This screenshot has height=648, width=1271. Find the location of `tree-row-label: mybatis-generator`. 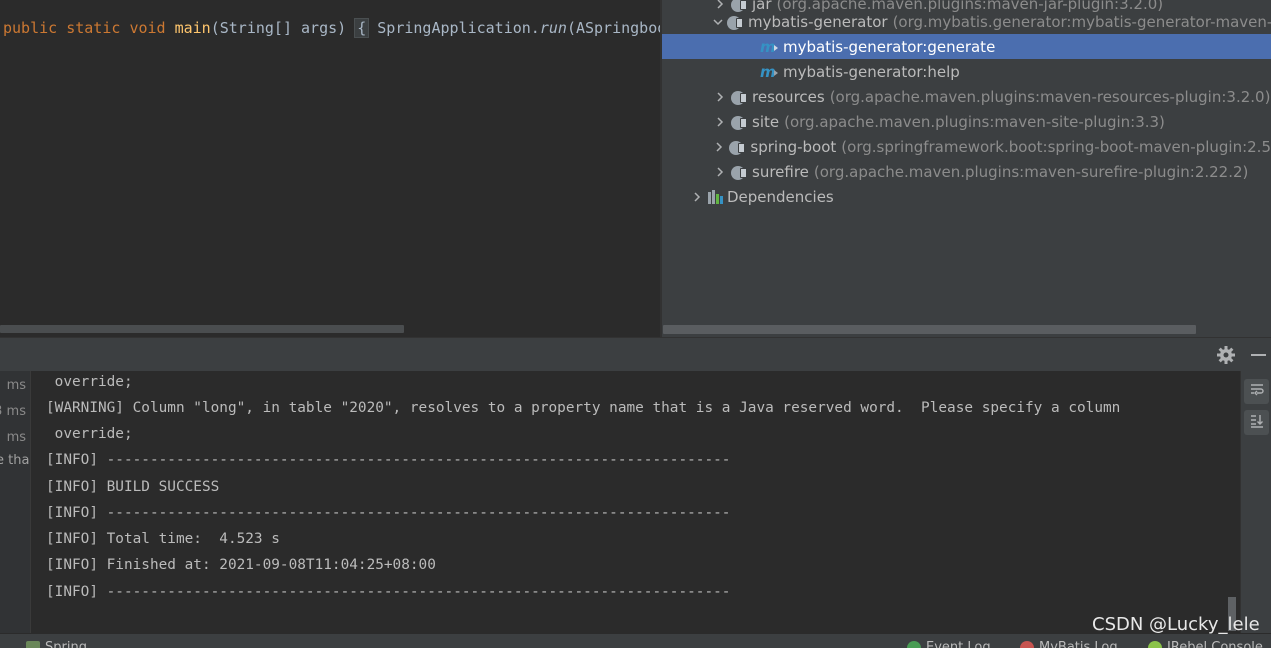

tree-row-label: mybatis-generator is located at coordinates (818, 21).